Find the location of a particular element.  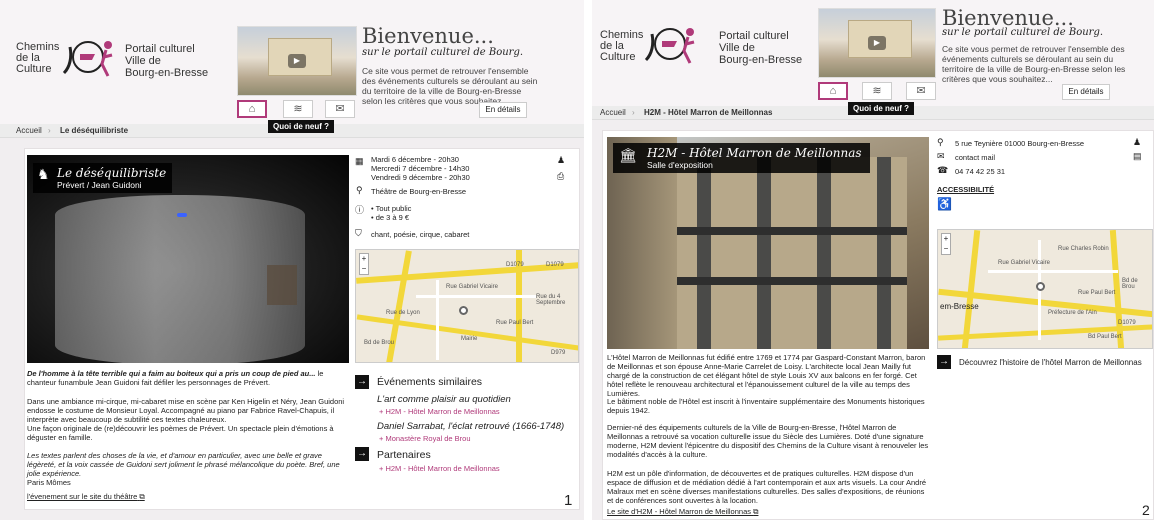

map-label: Rue Gabriel Vicaire is located at coordinates (1024, 263).